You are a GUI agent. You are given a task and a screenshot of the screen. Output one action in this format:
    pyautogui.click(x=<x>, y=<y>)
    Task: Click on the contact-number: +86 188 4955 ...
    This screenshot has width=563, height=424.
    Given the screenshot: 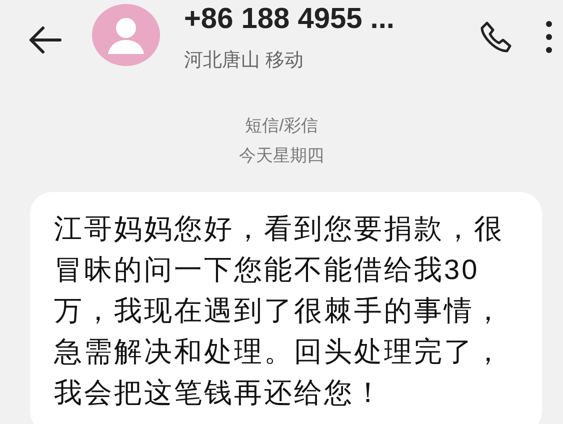 What is the action you would take?
    pyautogui.click(x=289, y=19)
    